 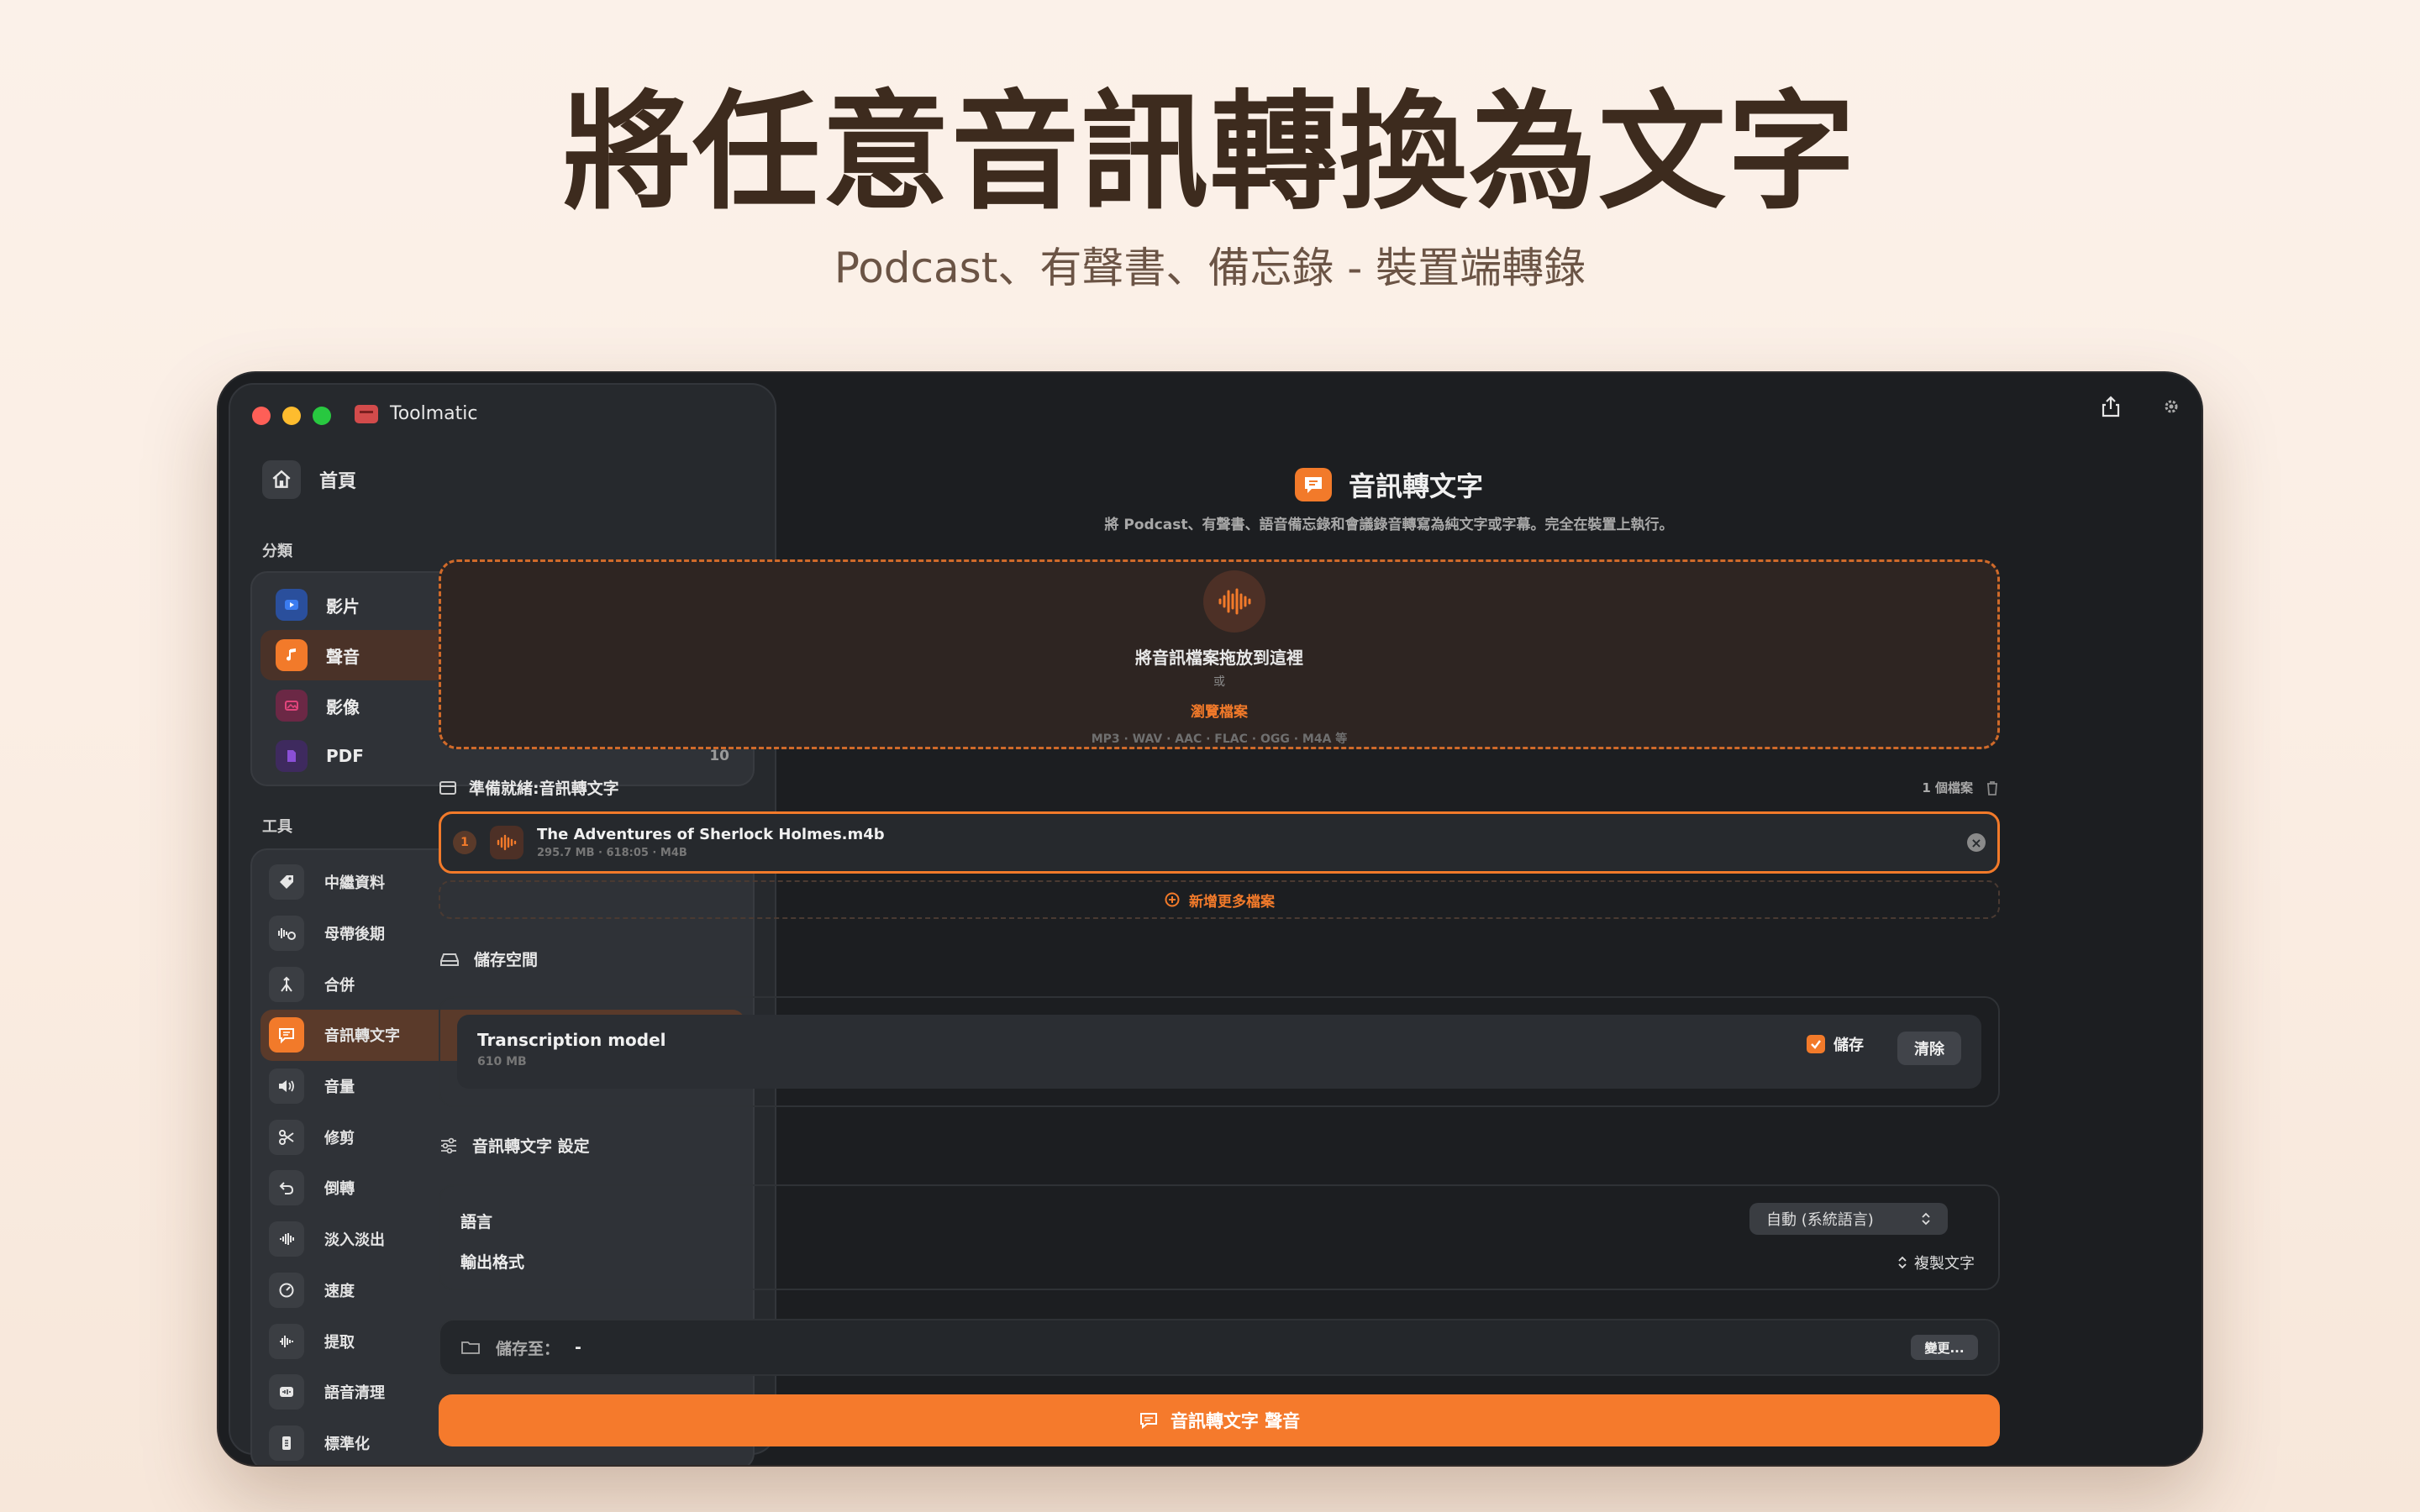 I want to click on remove-file-button: ×, so click(x=1977, y=842).